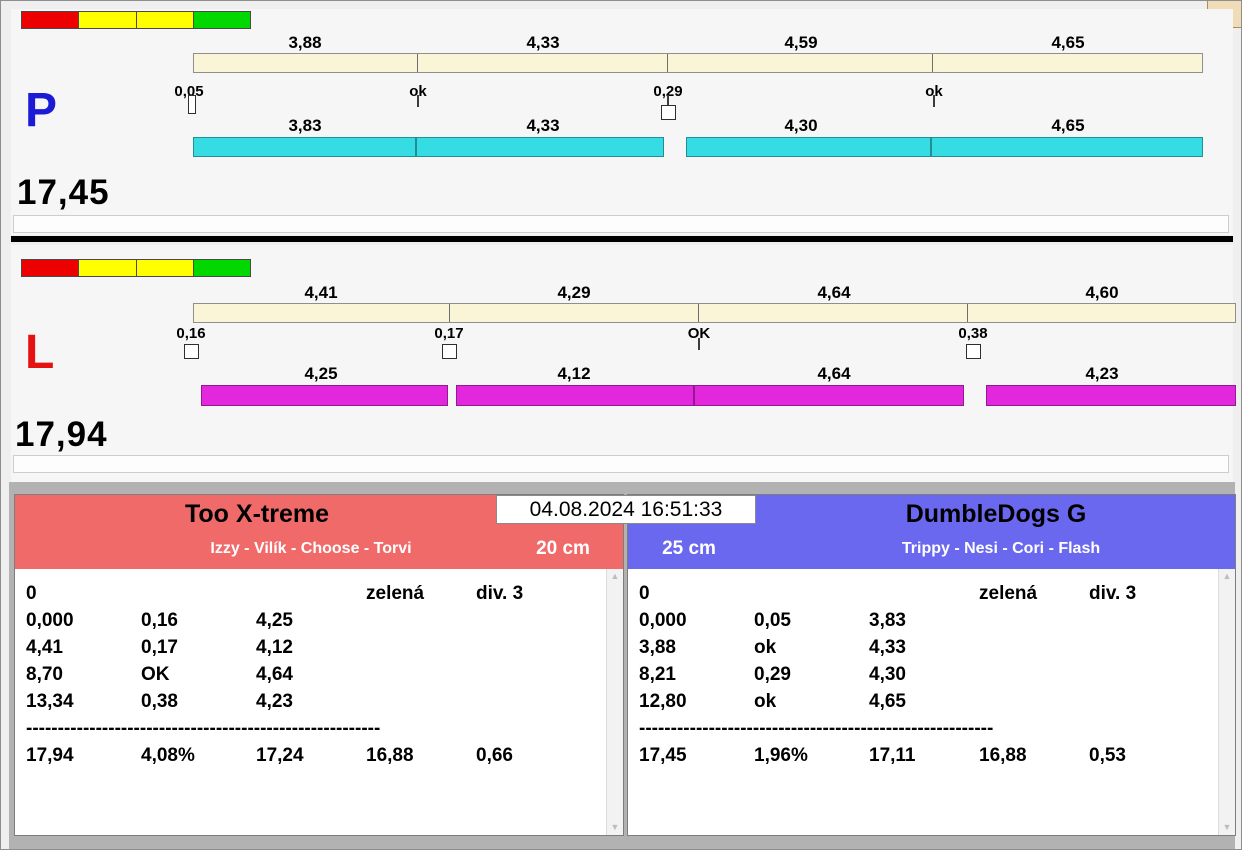  What do you see at coordinates (1068, 125) in the screenshot?
I see `net-time-label: 4,65` at bounding box center [1068, 125].